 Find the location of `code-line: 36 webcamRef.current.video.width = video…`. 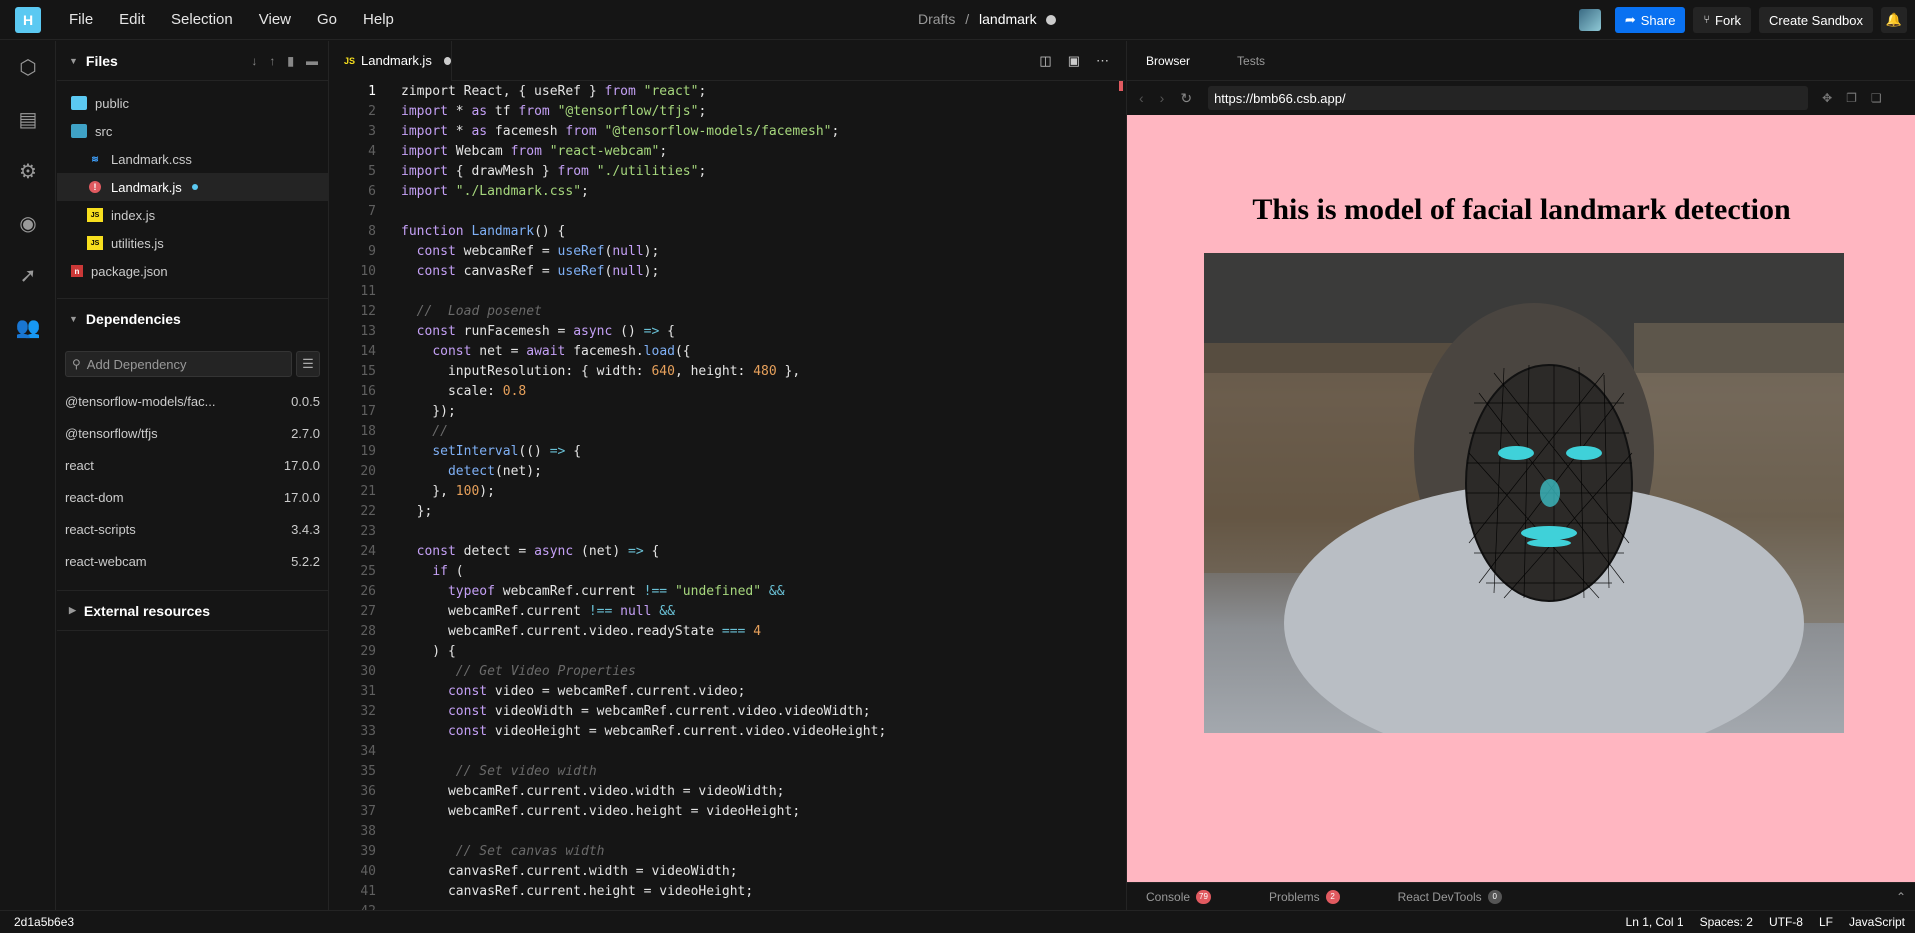

code-line: 36 webcamRef.current.video.width = video… is located at coordinates (727, 791).